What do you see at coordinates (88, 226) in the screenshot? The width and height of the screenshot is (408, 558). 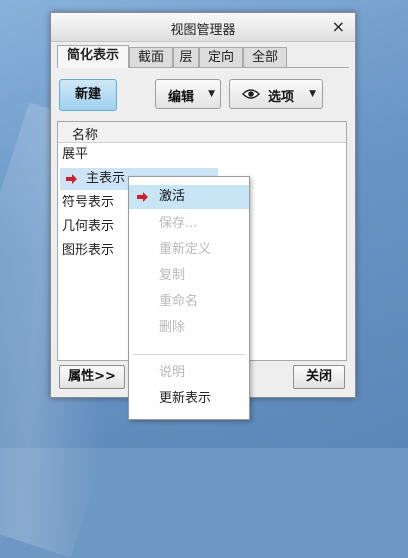 I see `list-item-label: 几何表示` at bounding box center [88, 226].